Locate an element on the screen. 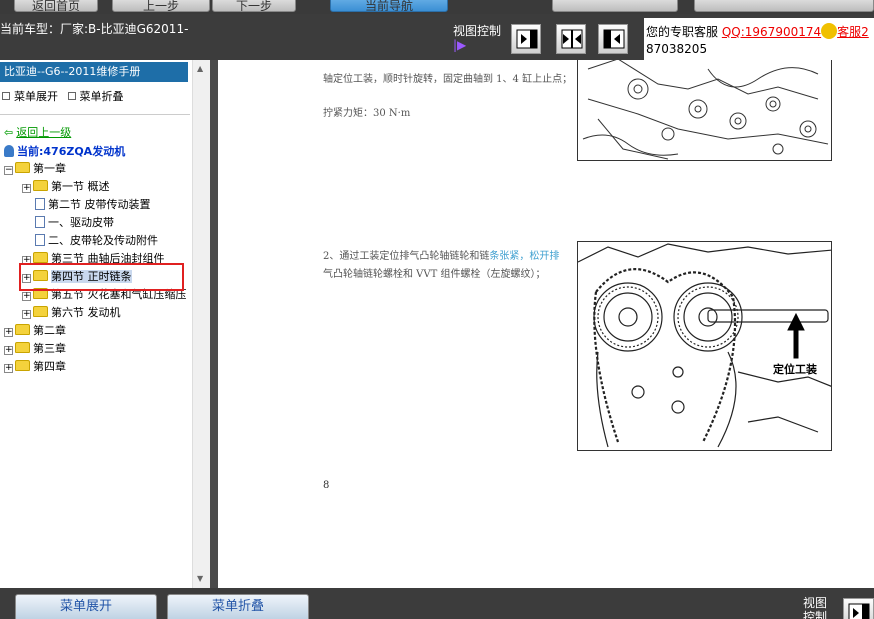 The width and height of the screenshot is (874, 619). selection-highlight-box is located at coordinates (101, 277).